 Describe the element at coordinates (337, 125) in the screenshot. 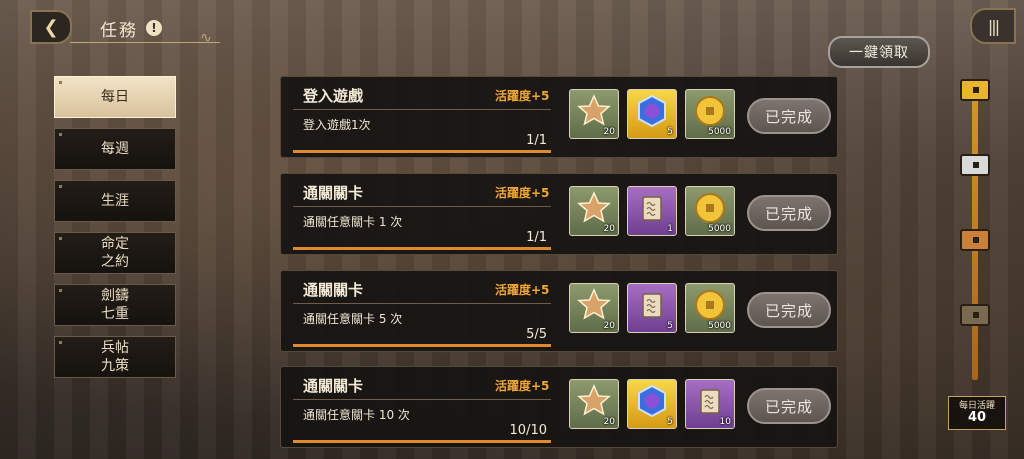

I see `task-description: 登入遊戲1次` at that location.